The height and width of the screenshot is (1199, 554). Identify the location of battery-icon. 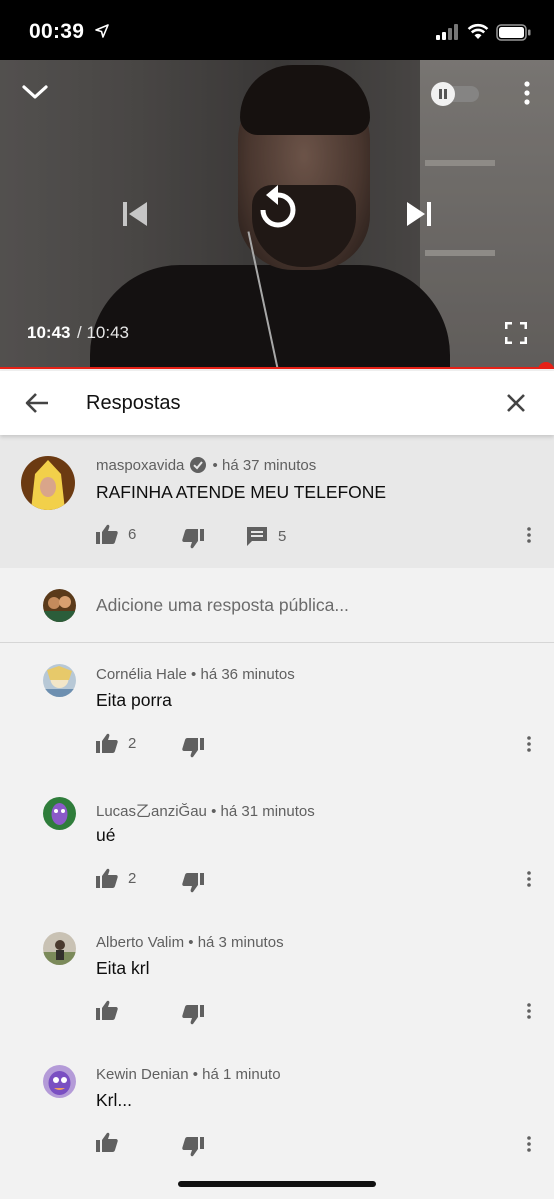
(513, 32).